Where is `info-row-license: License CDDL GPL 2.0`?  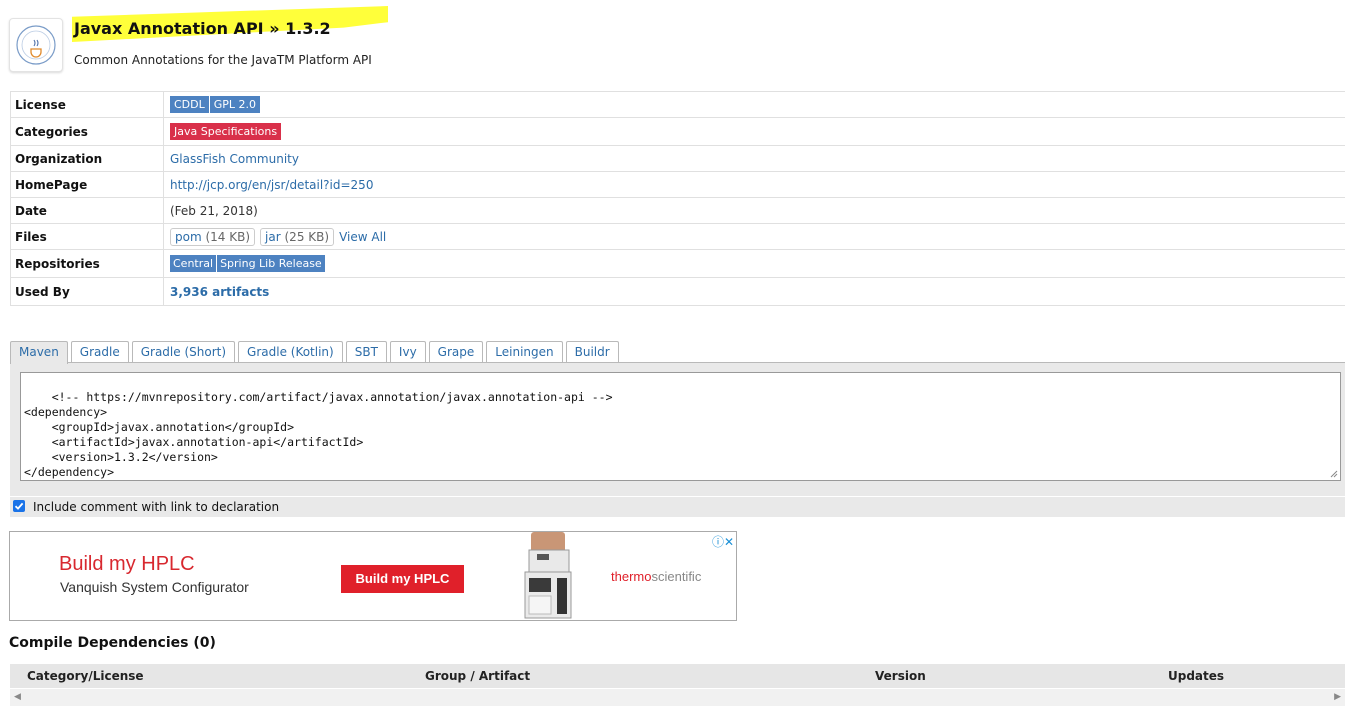
info-row-license: License CDDL GPL 2.0 is located at coordinates (677, 104).